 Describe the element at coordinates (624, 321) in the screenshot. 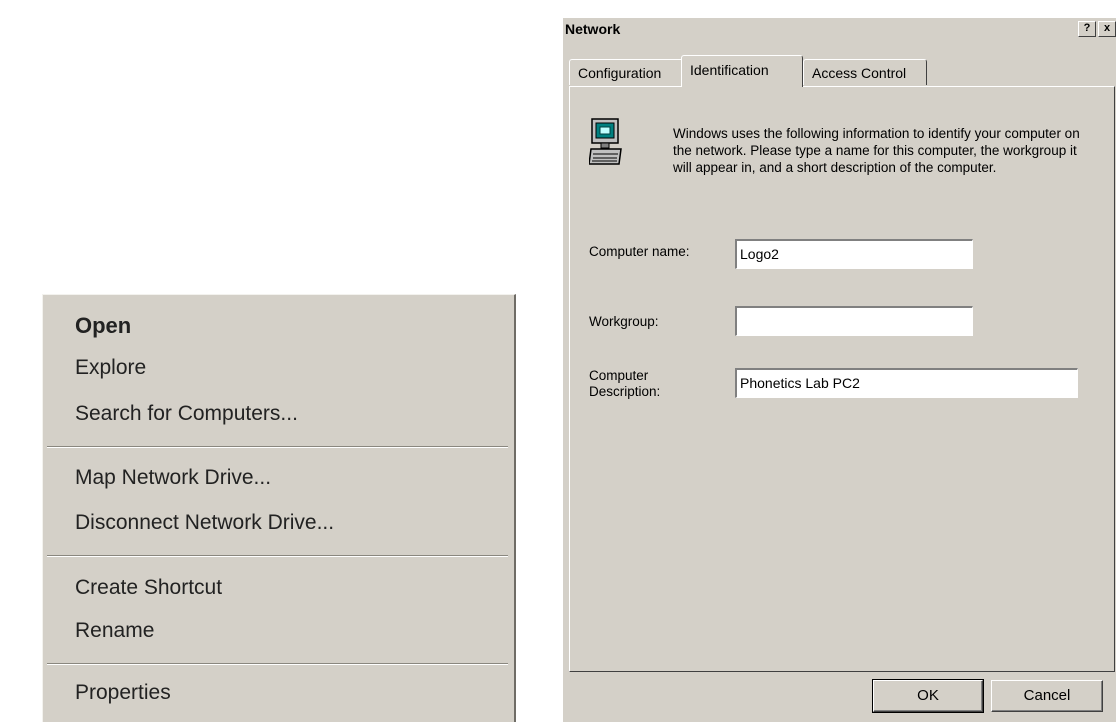

I see `workgroup-label: Workgroup:` at that location.